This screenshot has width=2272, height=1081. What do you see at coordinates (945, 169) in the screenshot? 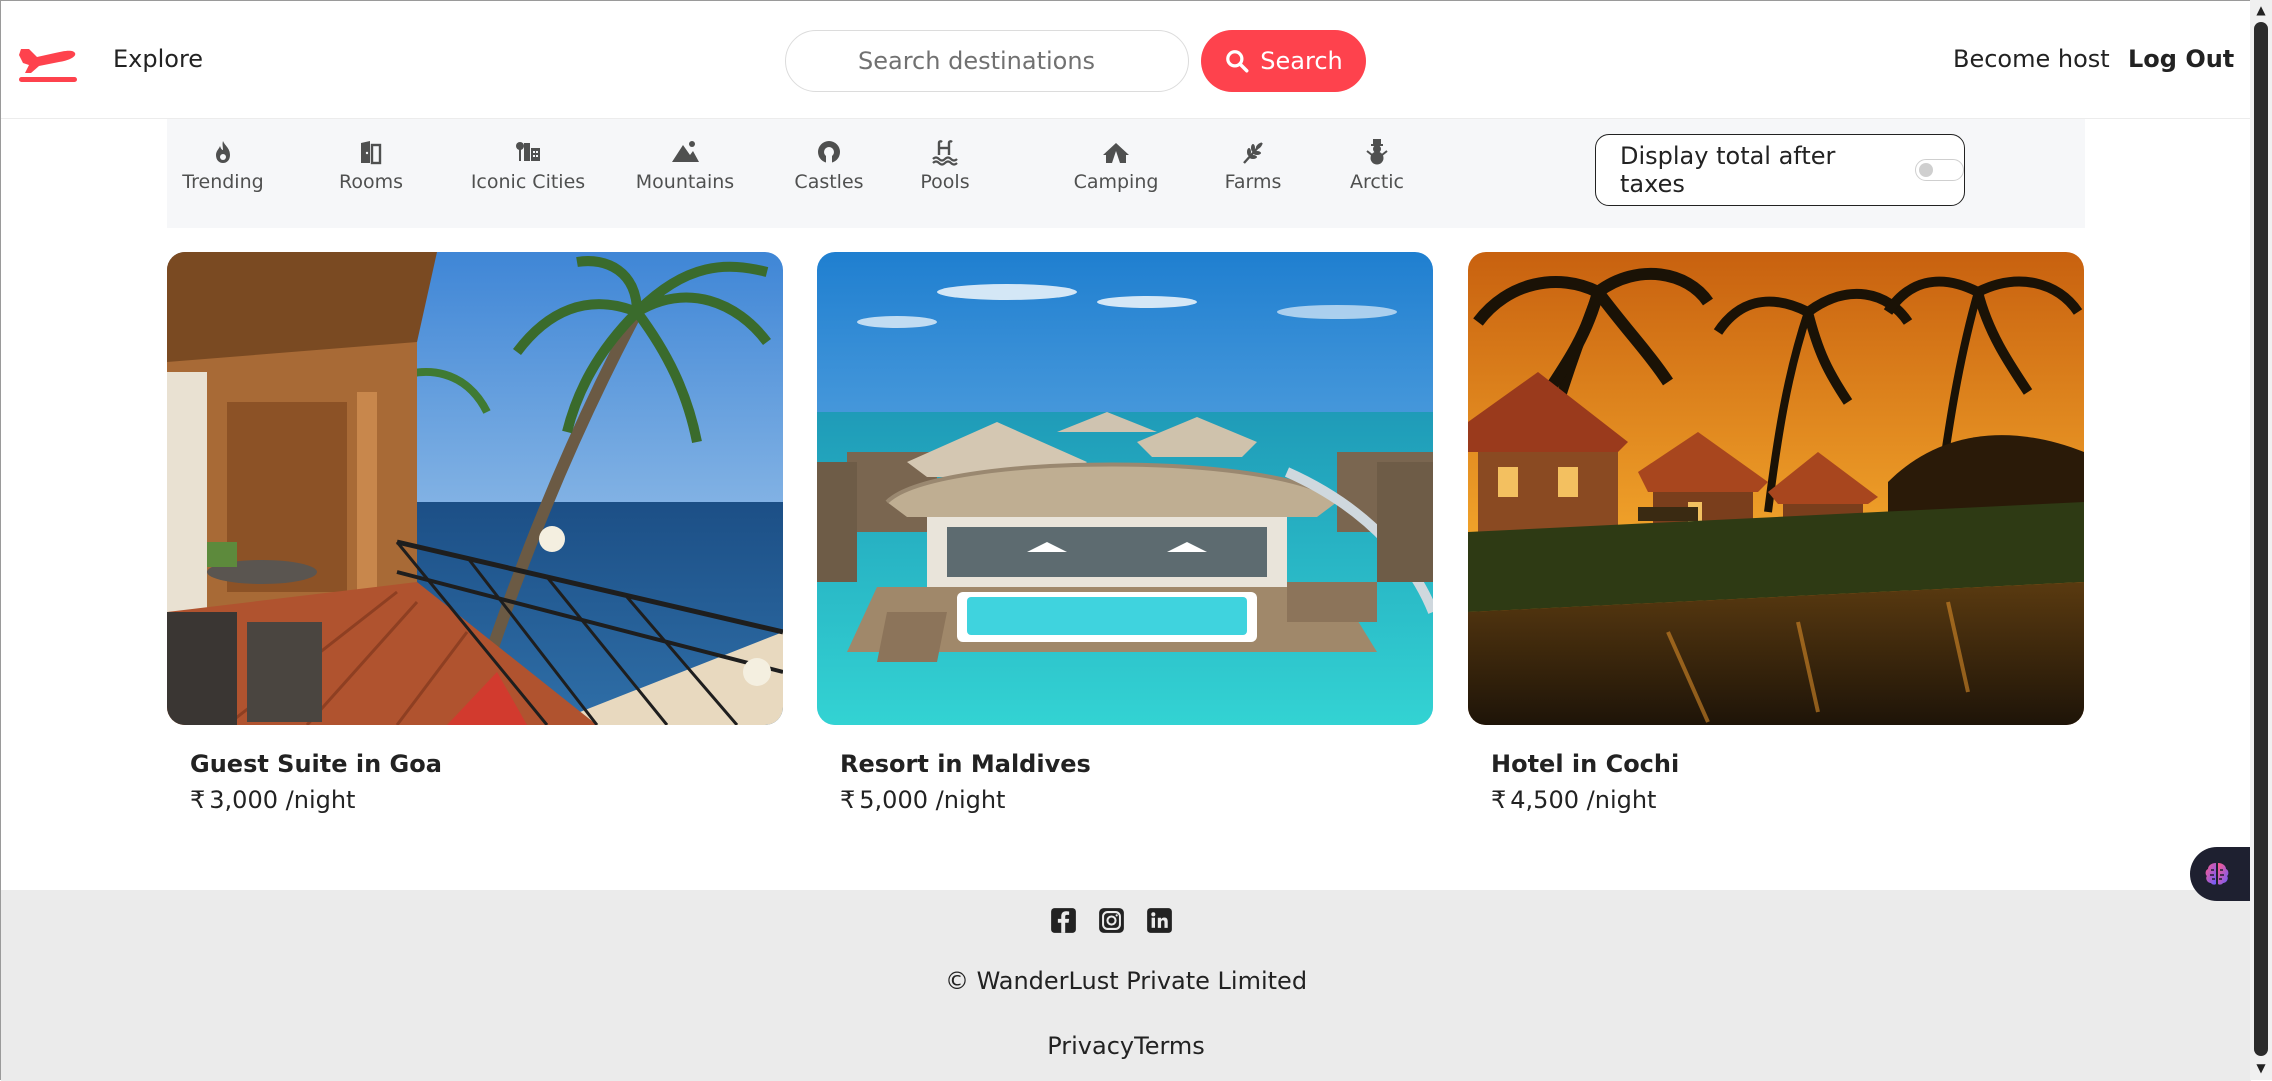
I see `filter-pools: Pools` at bounding box center [945, 169].